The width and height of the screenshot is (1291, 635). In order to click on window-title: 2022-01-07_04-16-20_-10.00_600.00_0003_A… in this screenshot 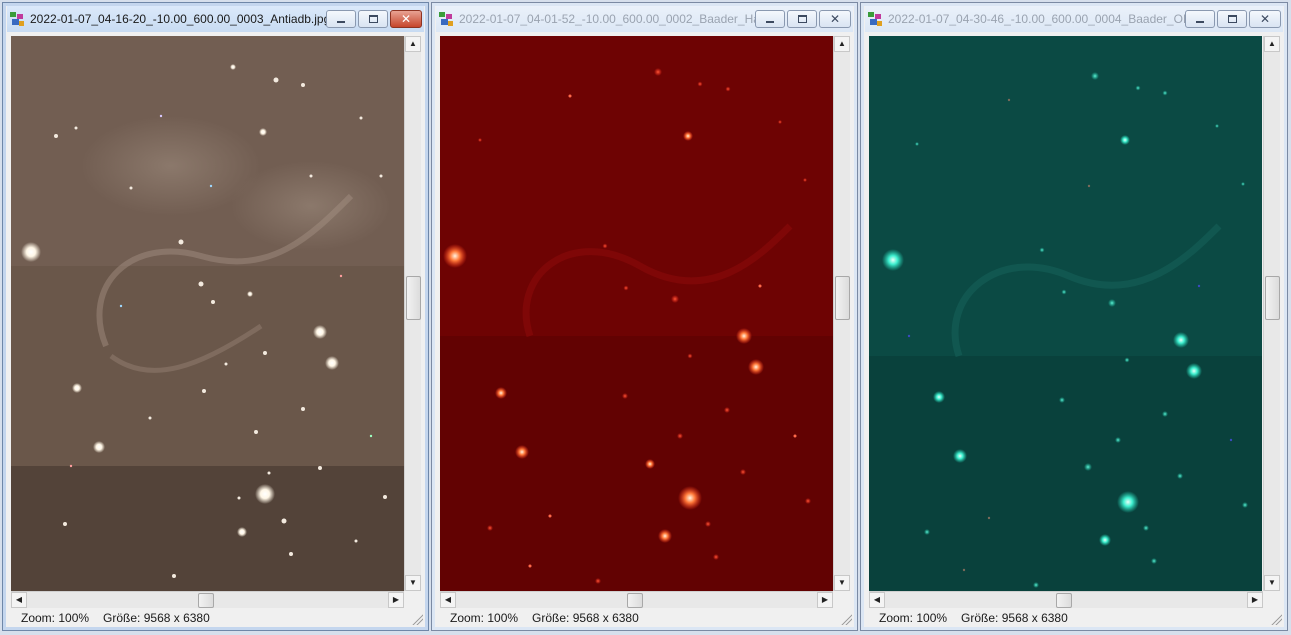, I will do `click(178, 19)`.